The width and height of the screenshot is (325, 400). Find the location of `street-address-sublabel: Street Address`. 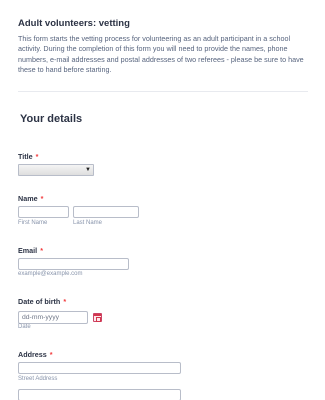

street-address-sublabel: Street Address is located at coordinates (38, 379).